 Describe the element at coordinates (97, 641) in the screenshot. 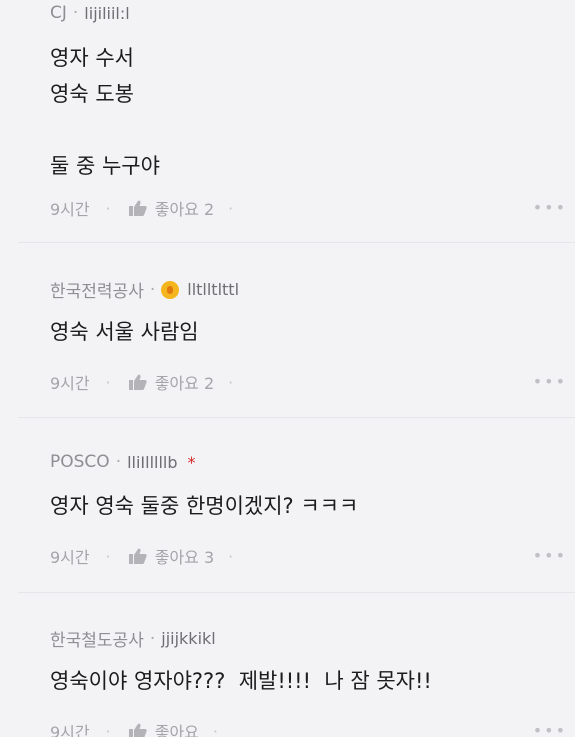

I see `author-company: 한국철도공사` at that location.